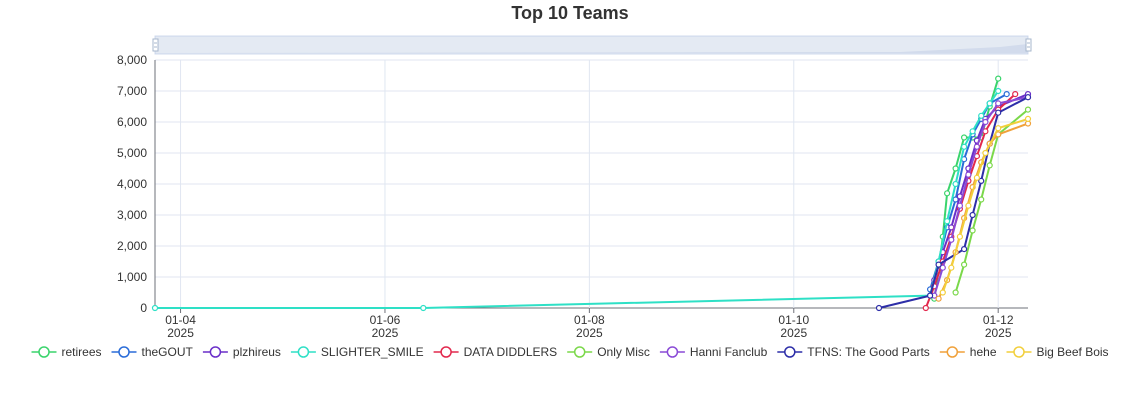 This screenshot has width=1140, height=400. Describe the element at coordinates (385, 320) in the screenshot. I see `x-tick-label: 01-06` at that location.